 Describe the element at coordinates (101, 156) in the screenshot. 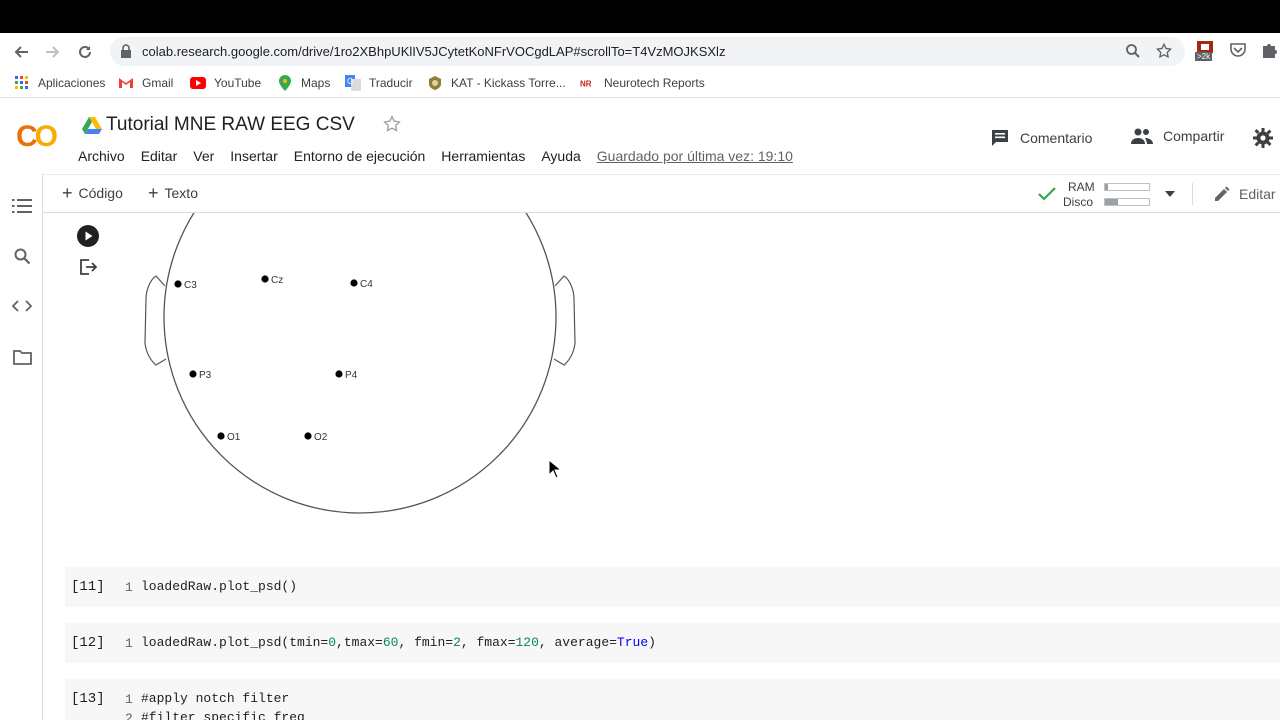

I see `menu-archivo: Archivo` at that location.